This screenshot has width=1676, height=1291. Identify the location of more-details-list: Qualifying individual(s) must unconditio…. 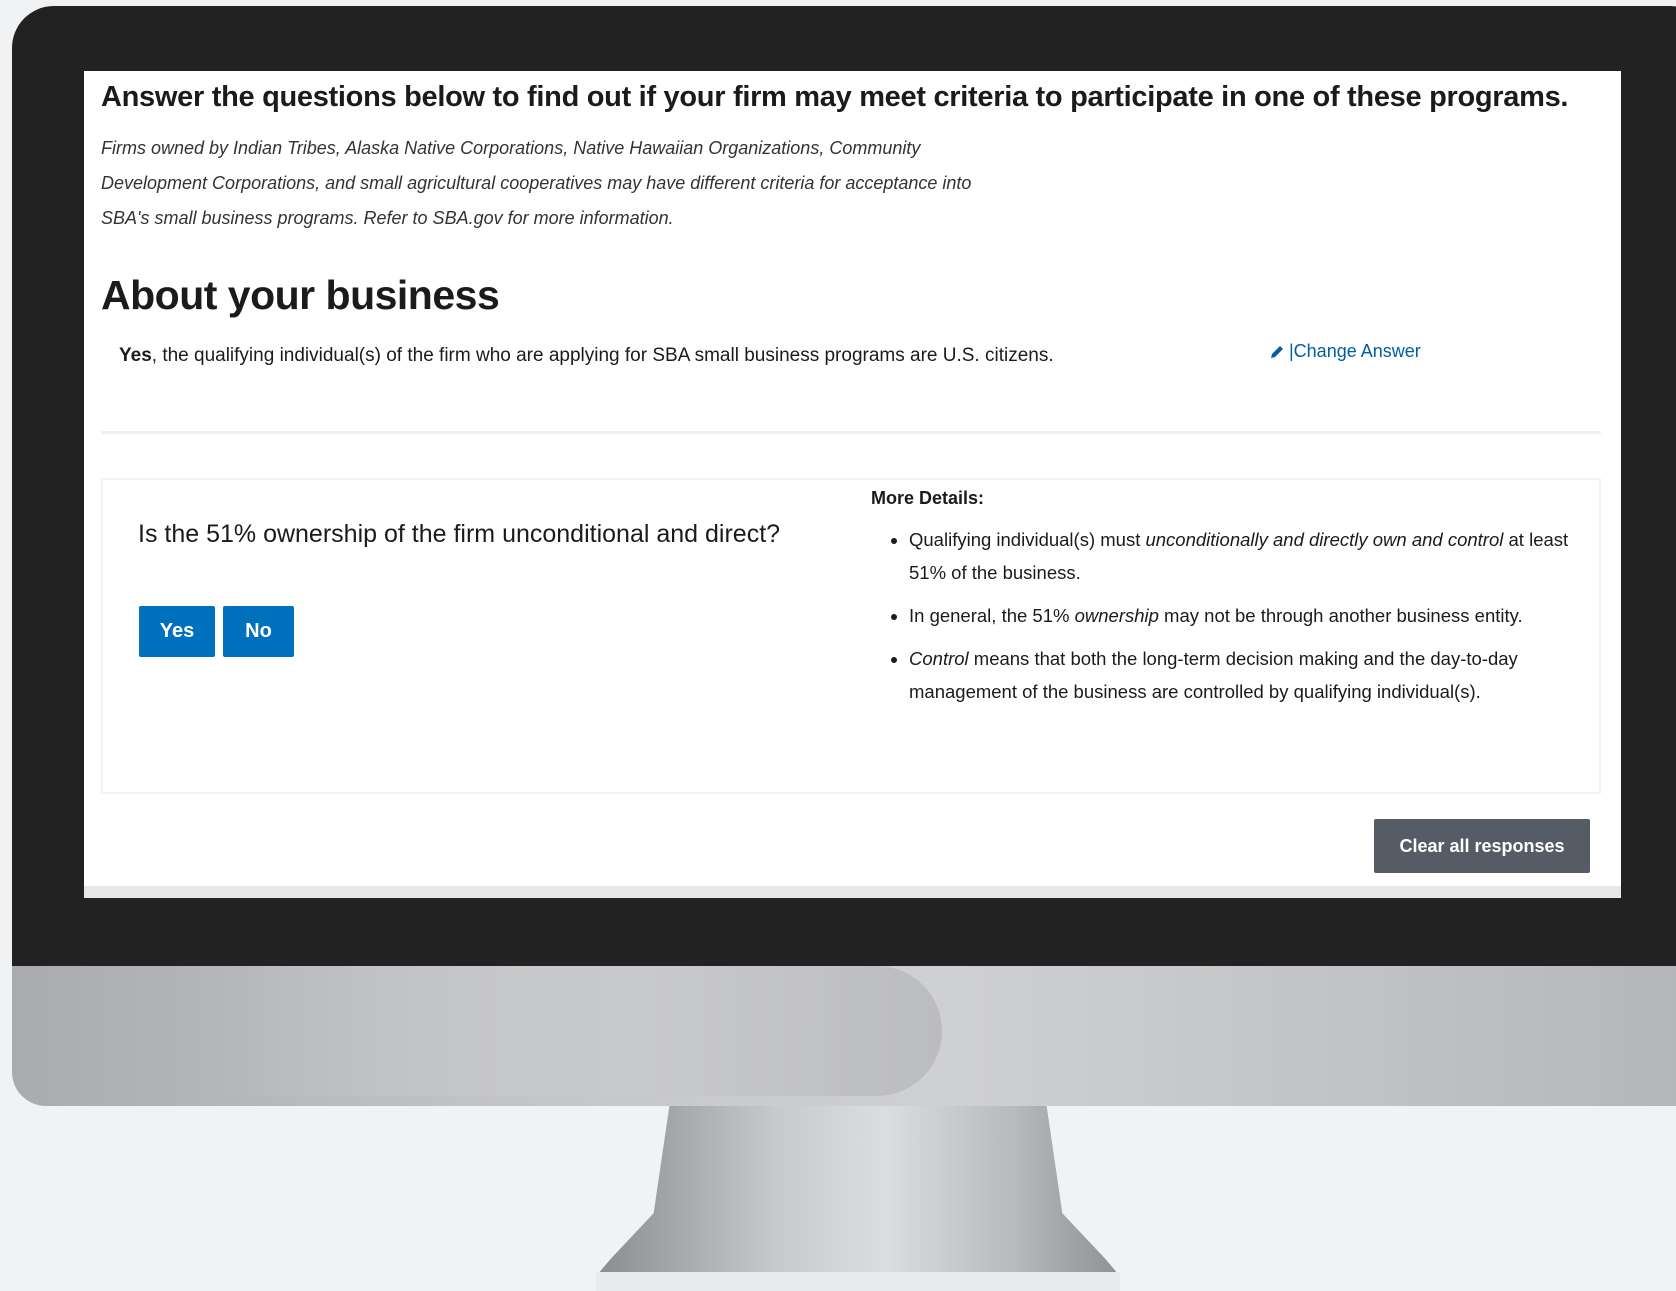
(1231, 615).